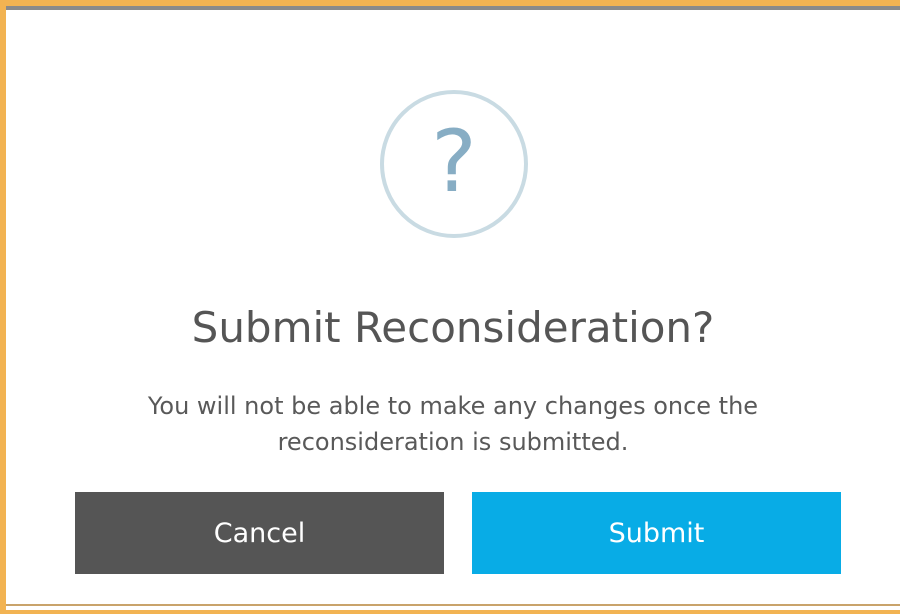 This screenshot has width=900, height=614. Describe the element at coordinates (453, 605) in the screenshot. I see `bottom-divider` at that location.